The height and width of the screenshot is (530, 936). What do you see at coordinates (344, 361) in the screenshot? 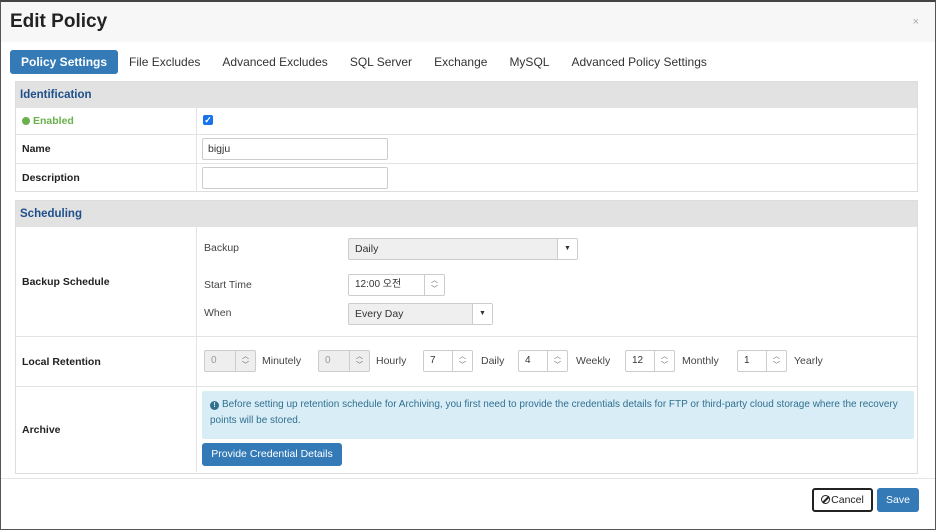
I see `retention-hourly-stepper: 0 ︿ ﹀` at bounding box center [344, 361].